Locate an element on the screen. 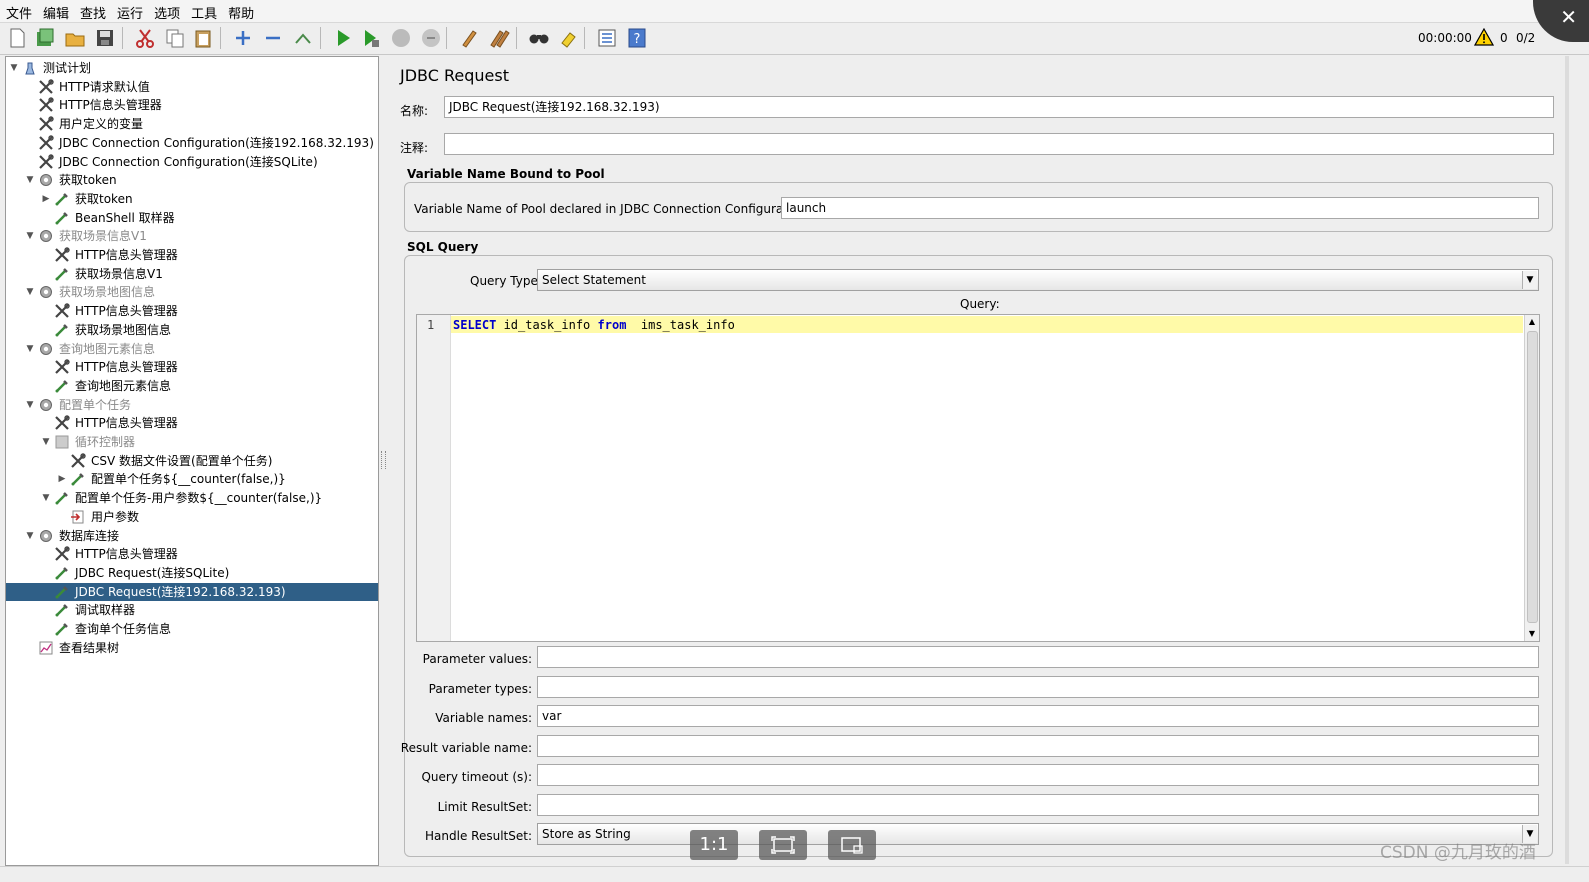 This screenshot has width=1589, height=882. name-field: JDBC Request(连接192.168.32.193) is located at coordinates (999, 107).